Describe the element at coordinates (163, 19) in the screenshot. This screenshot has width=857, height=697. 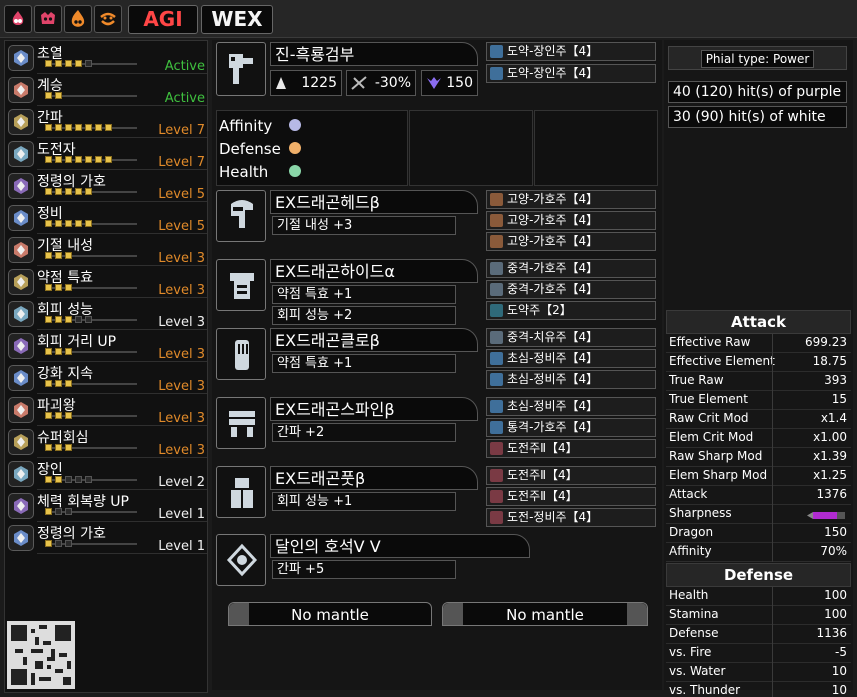
I see `tab-agi: AGI` at that location.